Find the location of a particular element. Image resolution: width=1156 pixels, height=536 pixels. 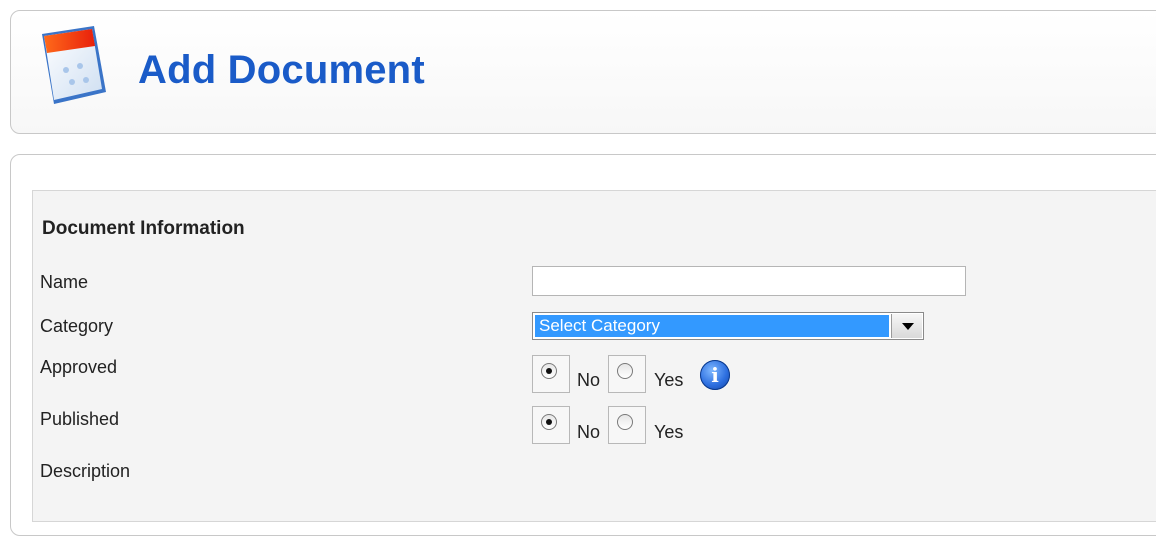

published-yes-radio is located at coordinates (627, 425).